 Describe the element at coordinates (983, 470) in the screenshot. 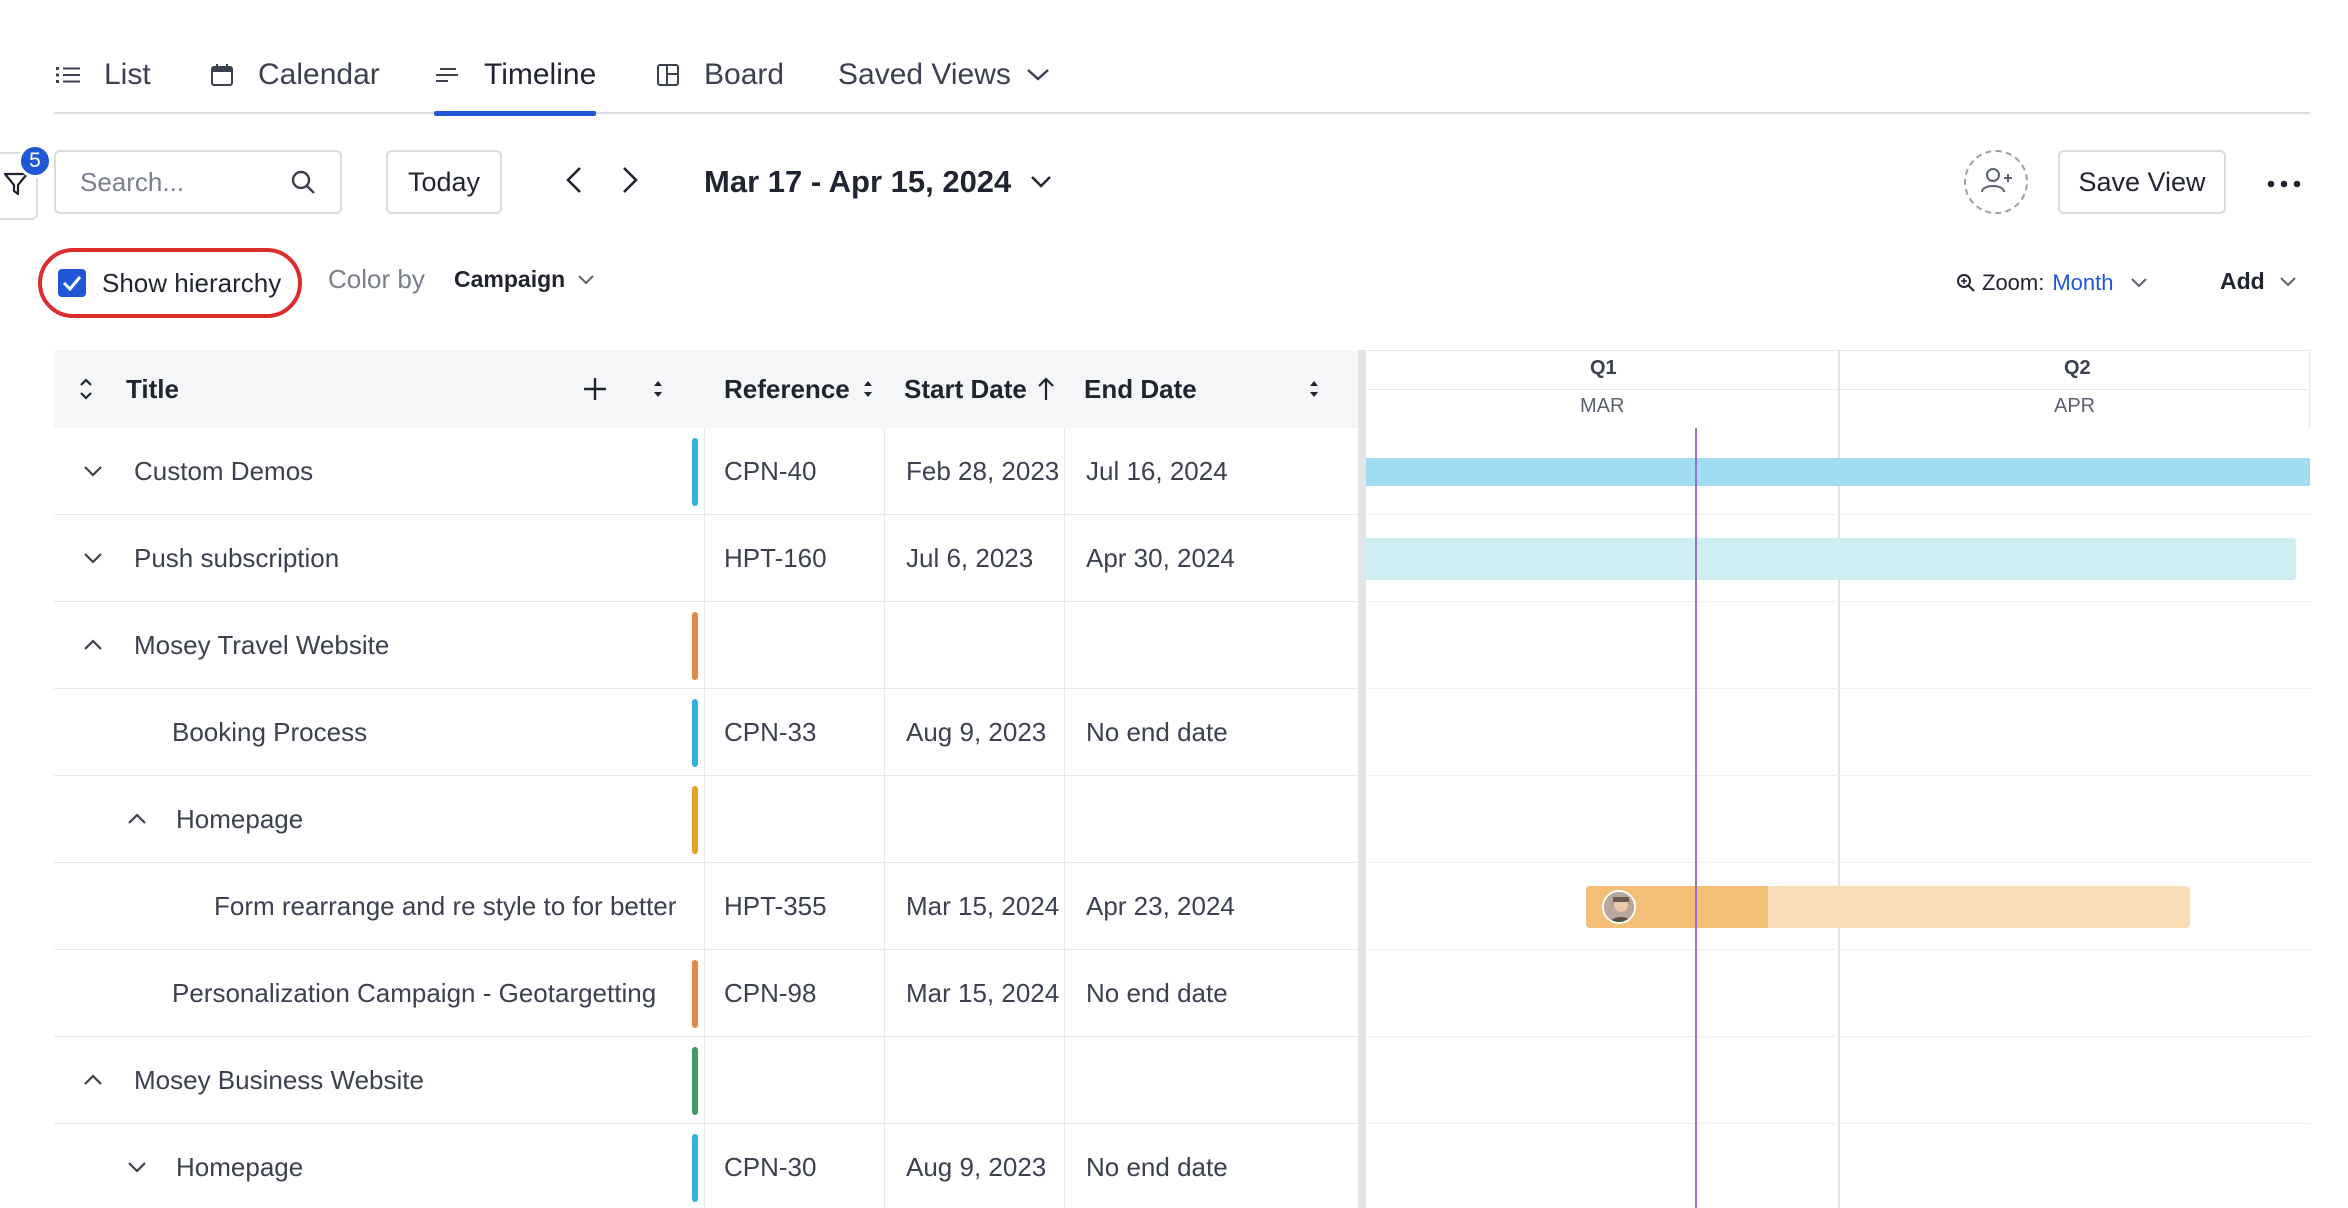

I see `row-start-date: Feb 28, 2023` at that location.